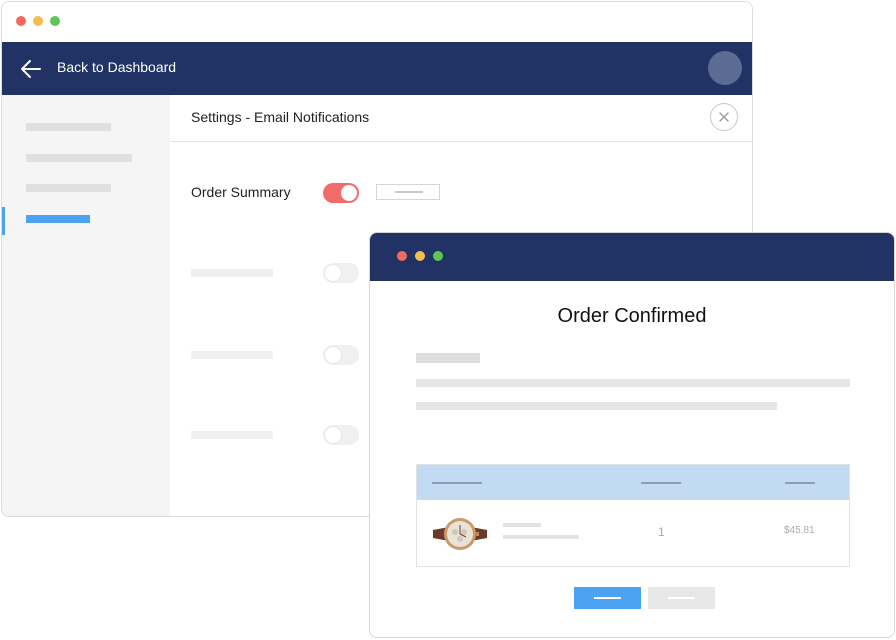 The width and height of the screenshot is (896, 640). I want to click on column-header-item, so click(457, 483).